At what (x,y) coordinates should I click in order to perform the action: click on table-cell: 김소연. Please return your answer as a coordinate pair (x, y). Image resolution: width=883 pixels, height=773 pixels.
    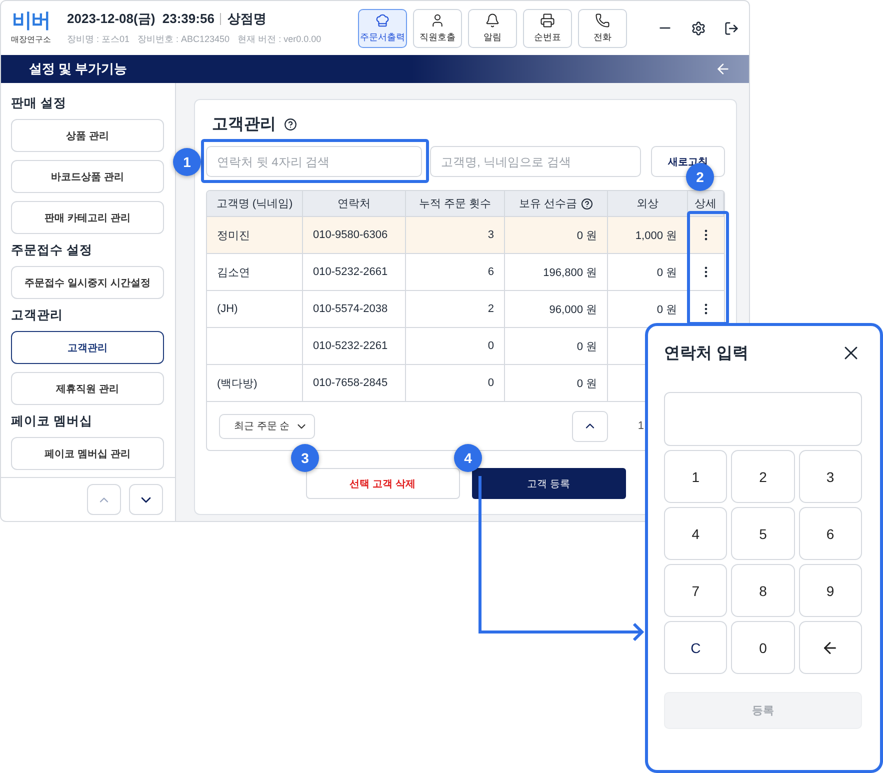
    Looking at the image, I should click on (255, 272).